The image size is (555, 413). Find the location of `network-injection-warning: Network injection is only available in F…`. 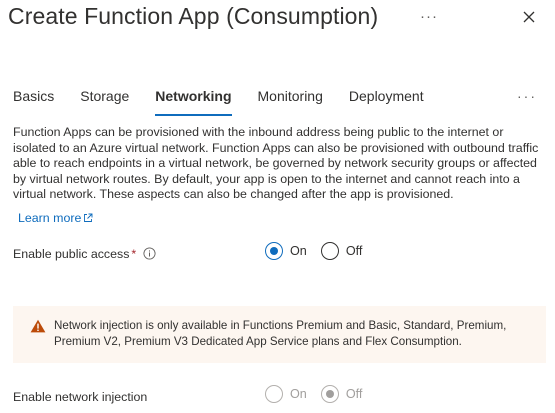

network-injection-warning: Network injection is only available in F… is located at coordinates (279, 334).